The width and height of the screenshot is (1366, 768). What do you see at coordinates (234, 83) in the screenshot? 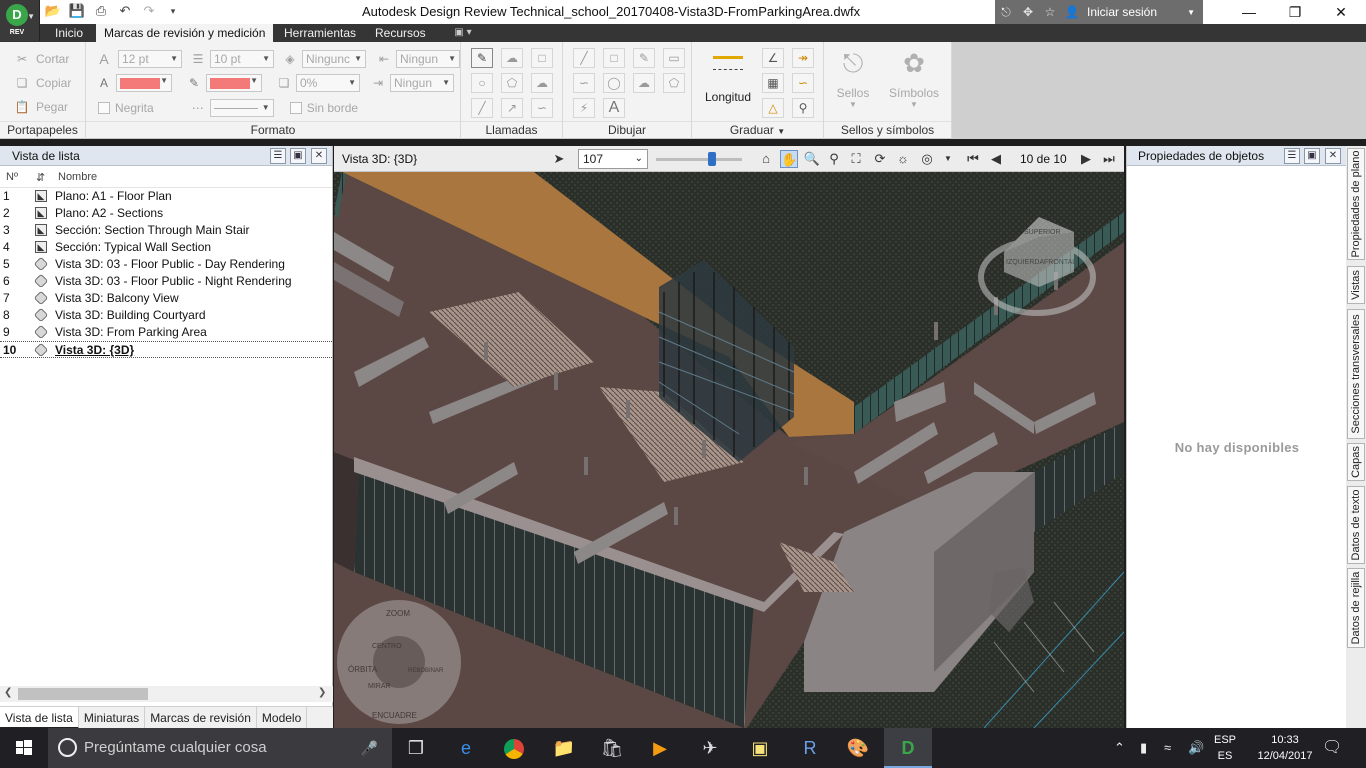
I see `line-color-picker: ▼` at bounding box center [234, 83].